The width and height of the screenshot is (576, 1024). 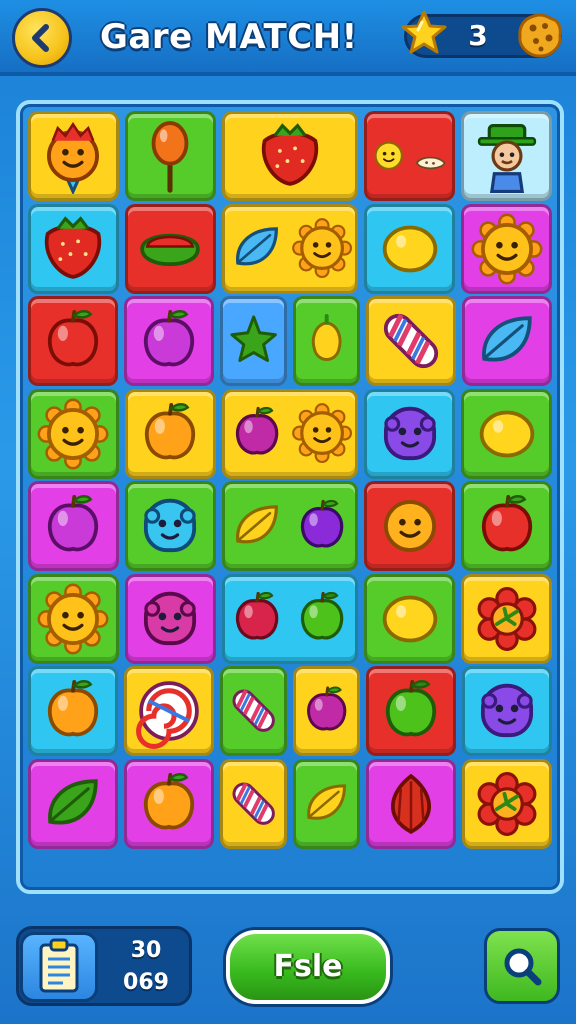 I want to click on farmer-character-icon, so click(x=506, y=159).